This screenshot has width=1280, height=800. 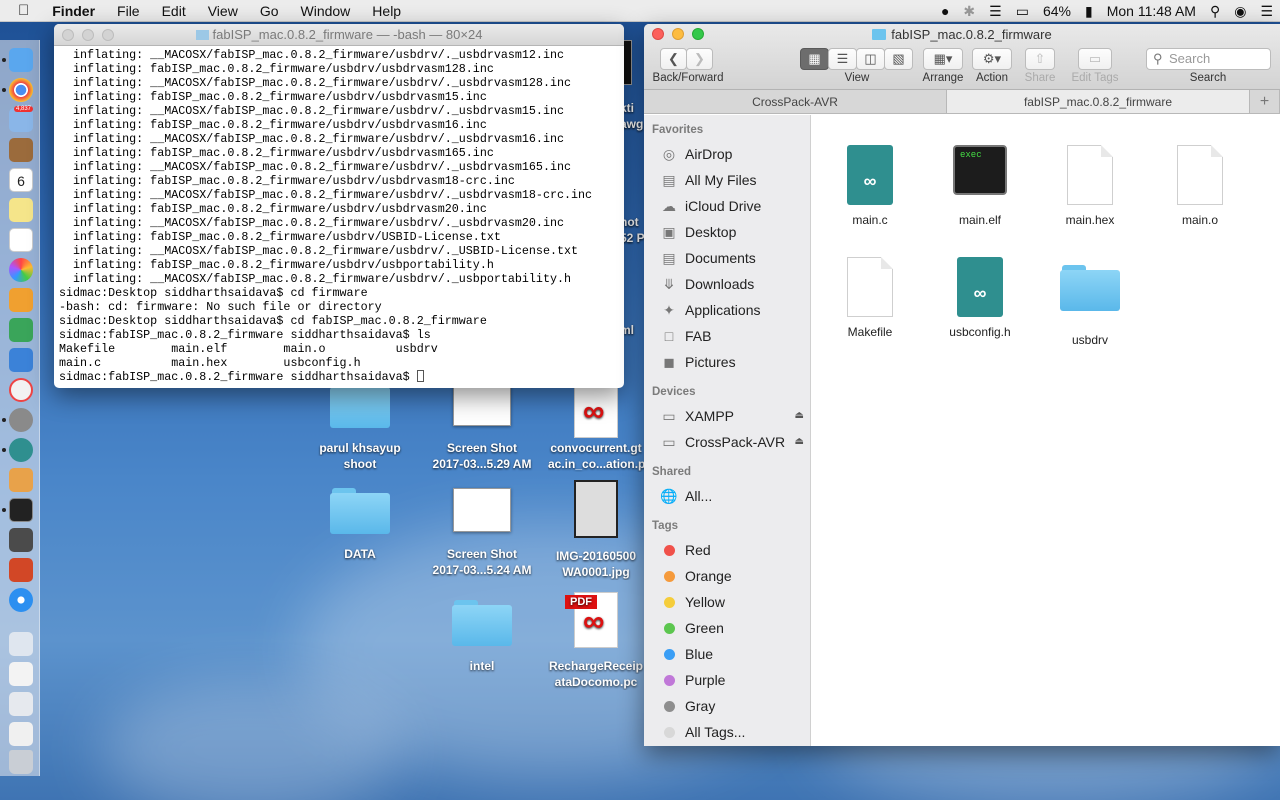 What do you see at coordinates (482, 533) in the screenshot?
I see `desktop-screenshot-2: Screen Shot 2017-03...5.24 AM` at bounding box center [482, 533].